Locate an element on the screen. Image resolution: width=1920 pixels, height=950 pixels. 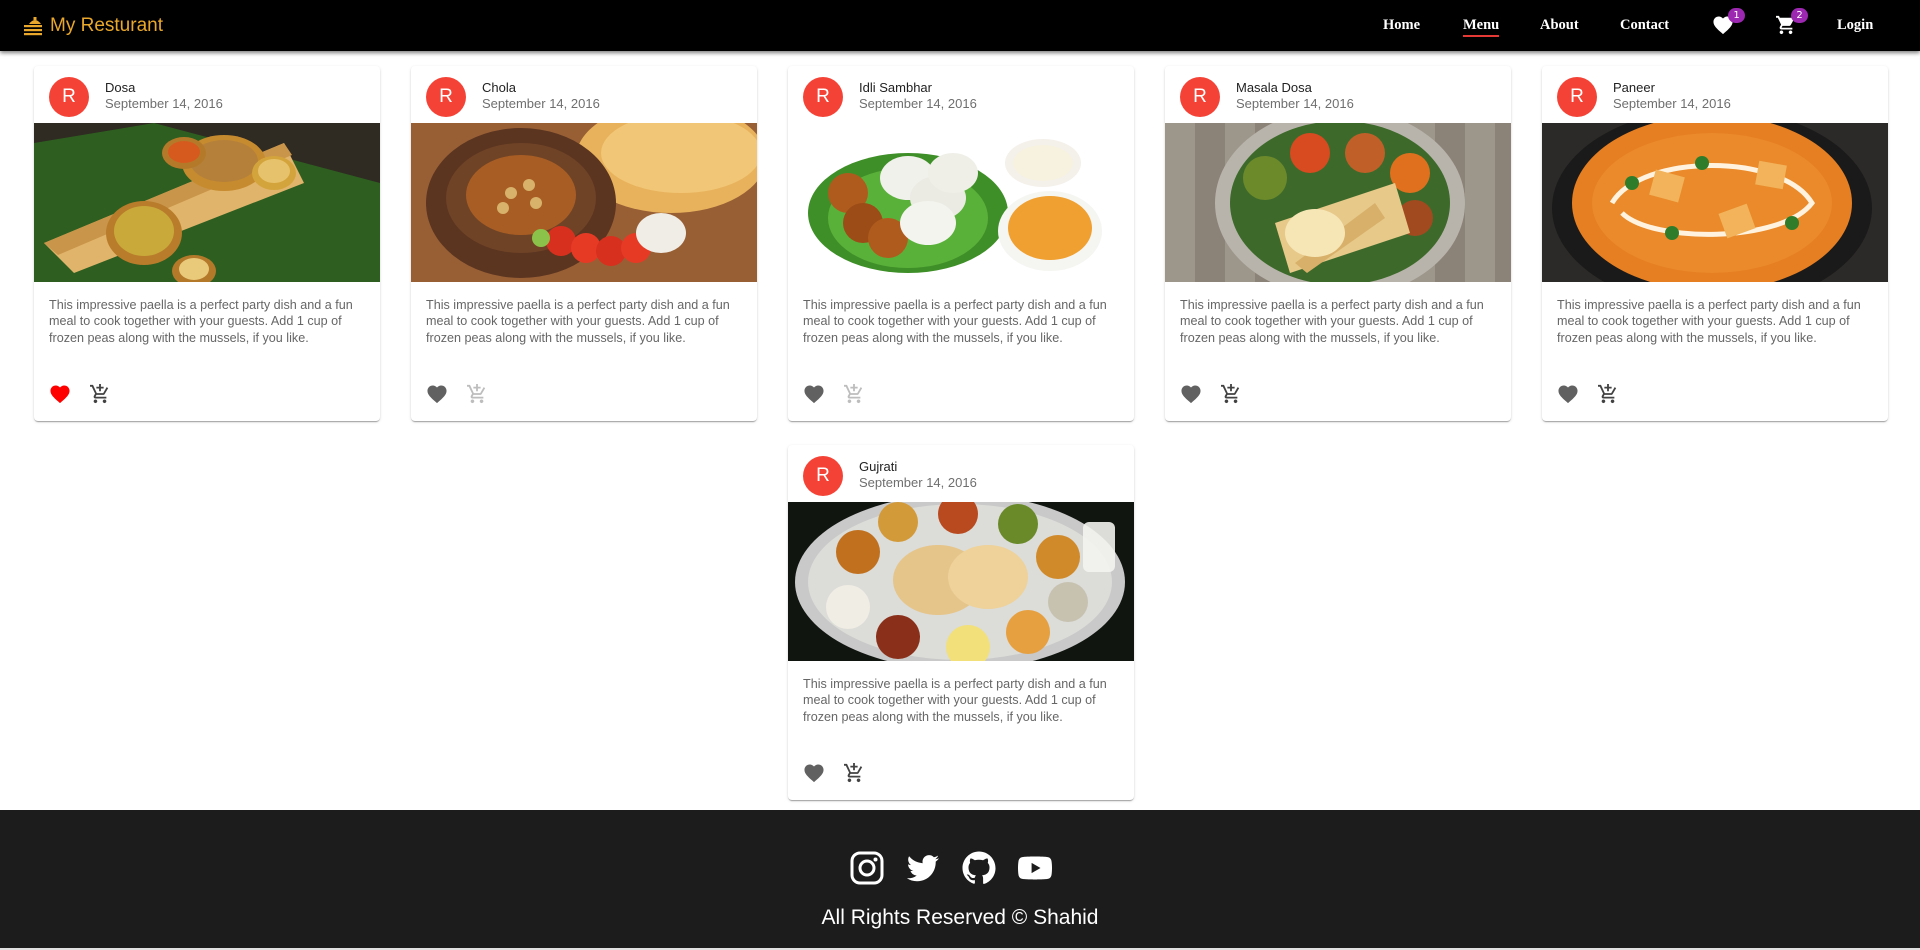
idli-sambhar-photo is located at coordinates (961, 202).